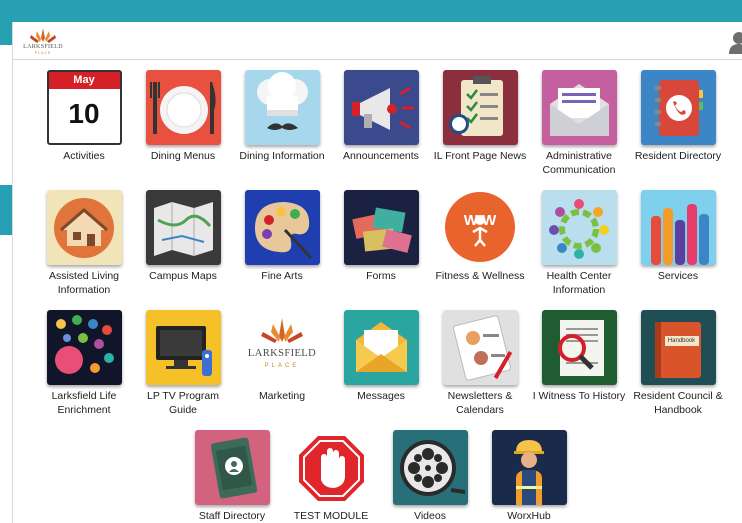 The width and height of the screenshot is (742, 523). Describe the element at coordinates (678, 156) in the screenshot. I see `tile-label: Resident Directory` at that location.